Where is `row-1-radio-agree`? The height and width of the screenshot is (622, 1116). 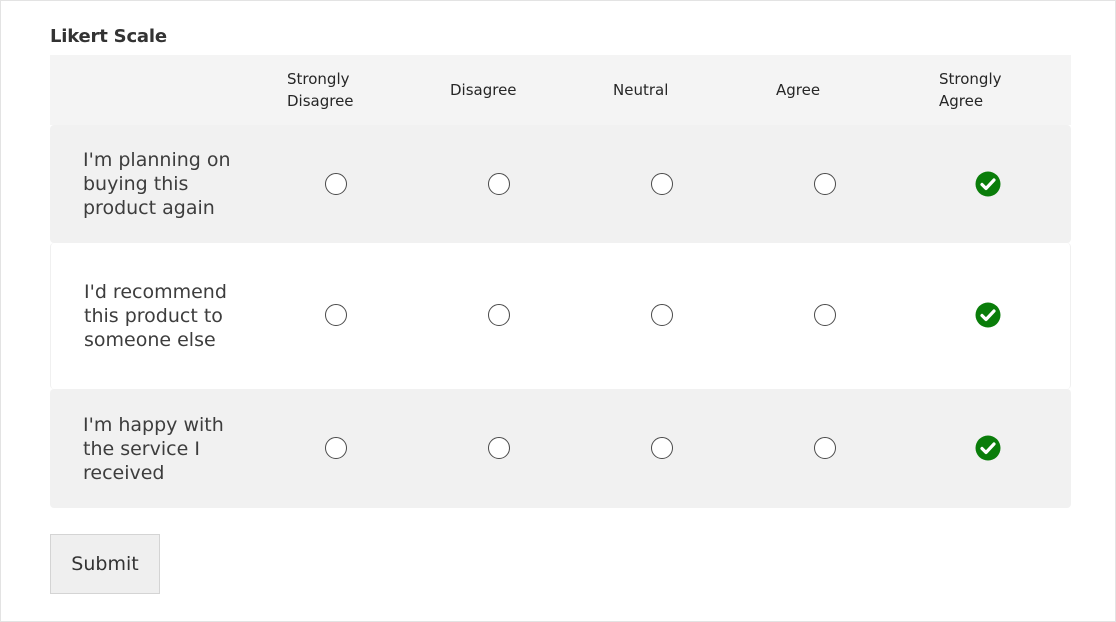
row-1-radio-agree is located at coordinates (825, 184).